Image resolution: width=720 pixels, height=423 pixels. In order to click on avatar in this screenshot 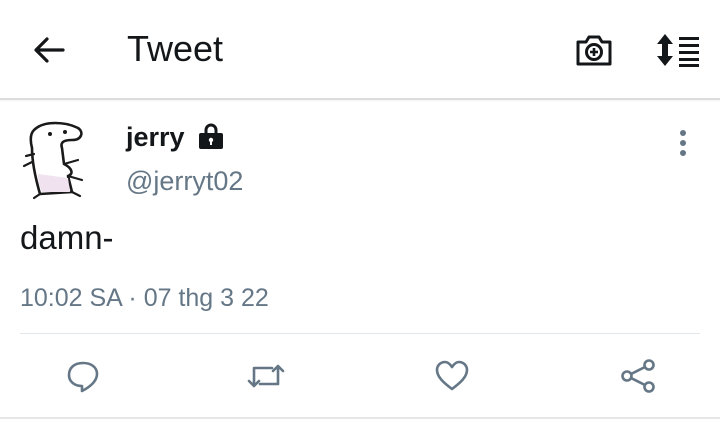, I will do `click(61, 159)`.